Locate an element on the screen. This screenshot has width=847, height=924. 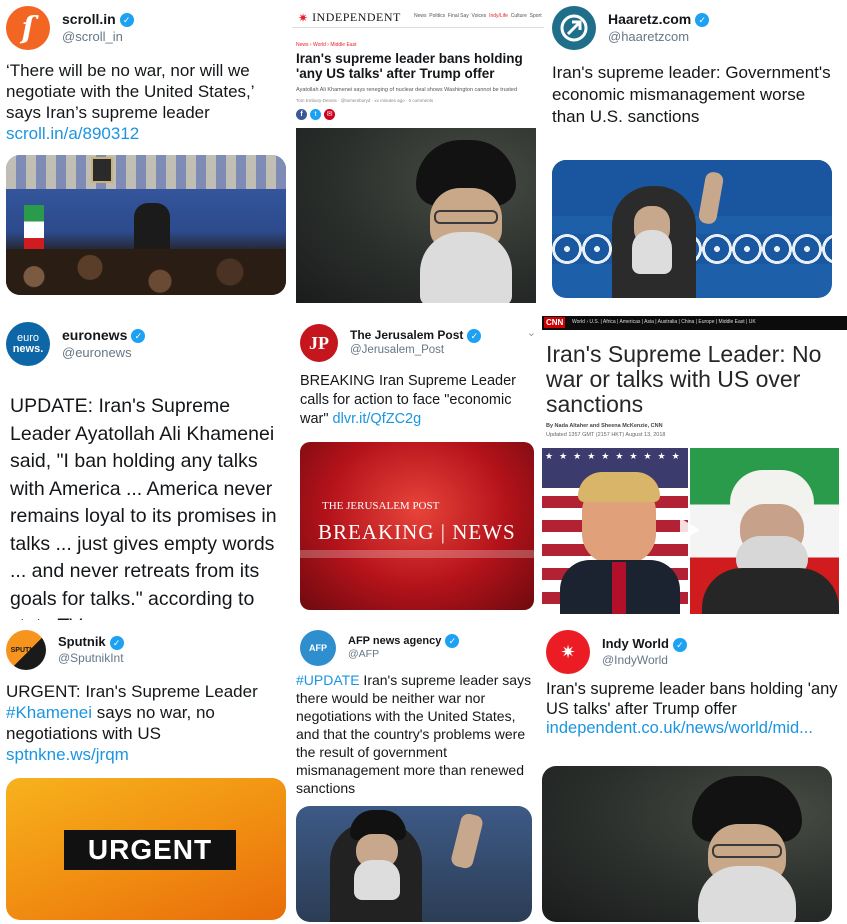
display-name: euronews is located at coordinates (94, 336).